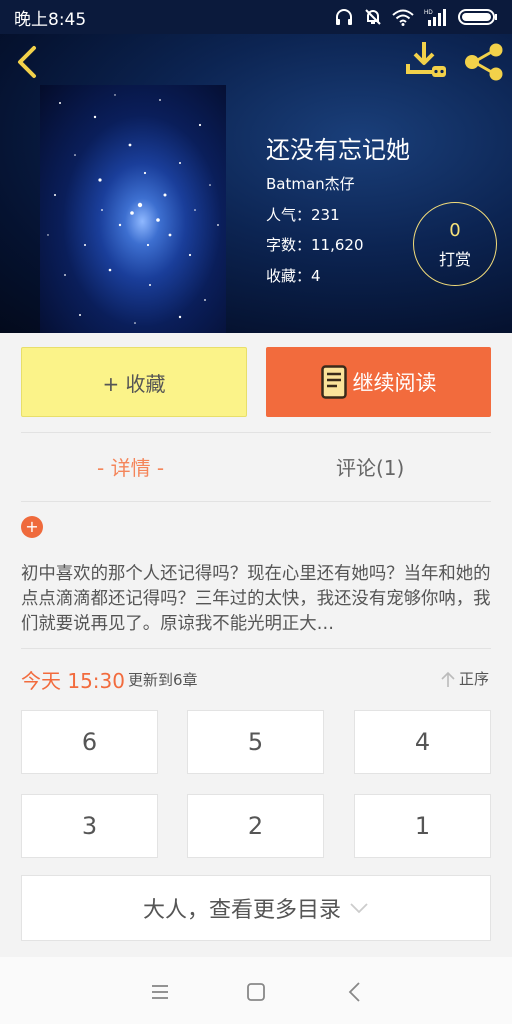 Image resolution: width=512 pixels, height=1024 pixels. What do you see at coordinates (394, 383) in the screenshot?
I see `continue-reading-label: 继续阅读` at bounding box center [394, 383].